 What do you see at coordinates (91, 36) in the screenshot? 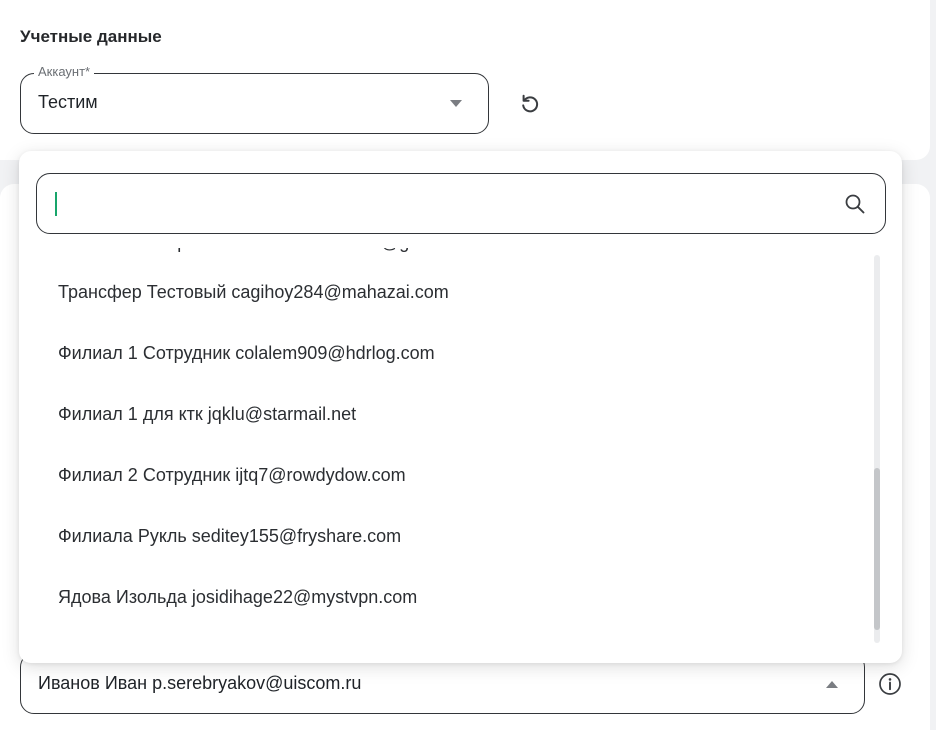
I see `section-title: Учетные данные` at bounding box center [91, 36].